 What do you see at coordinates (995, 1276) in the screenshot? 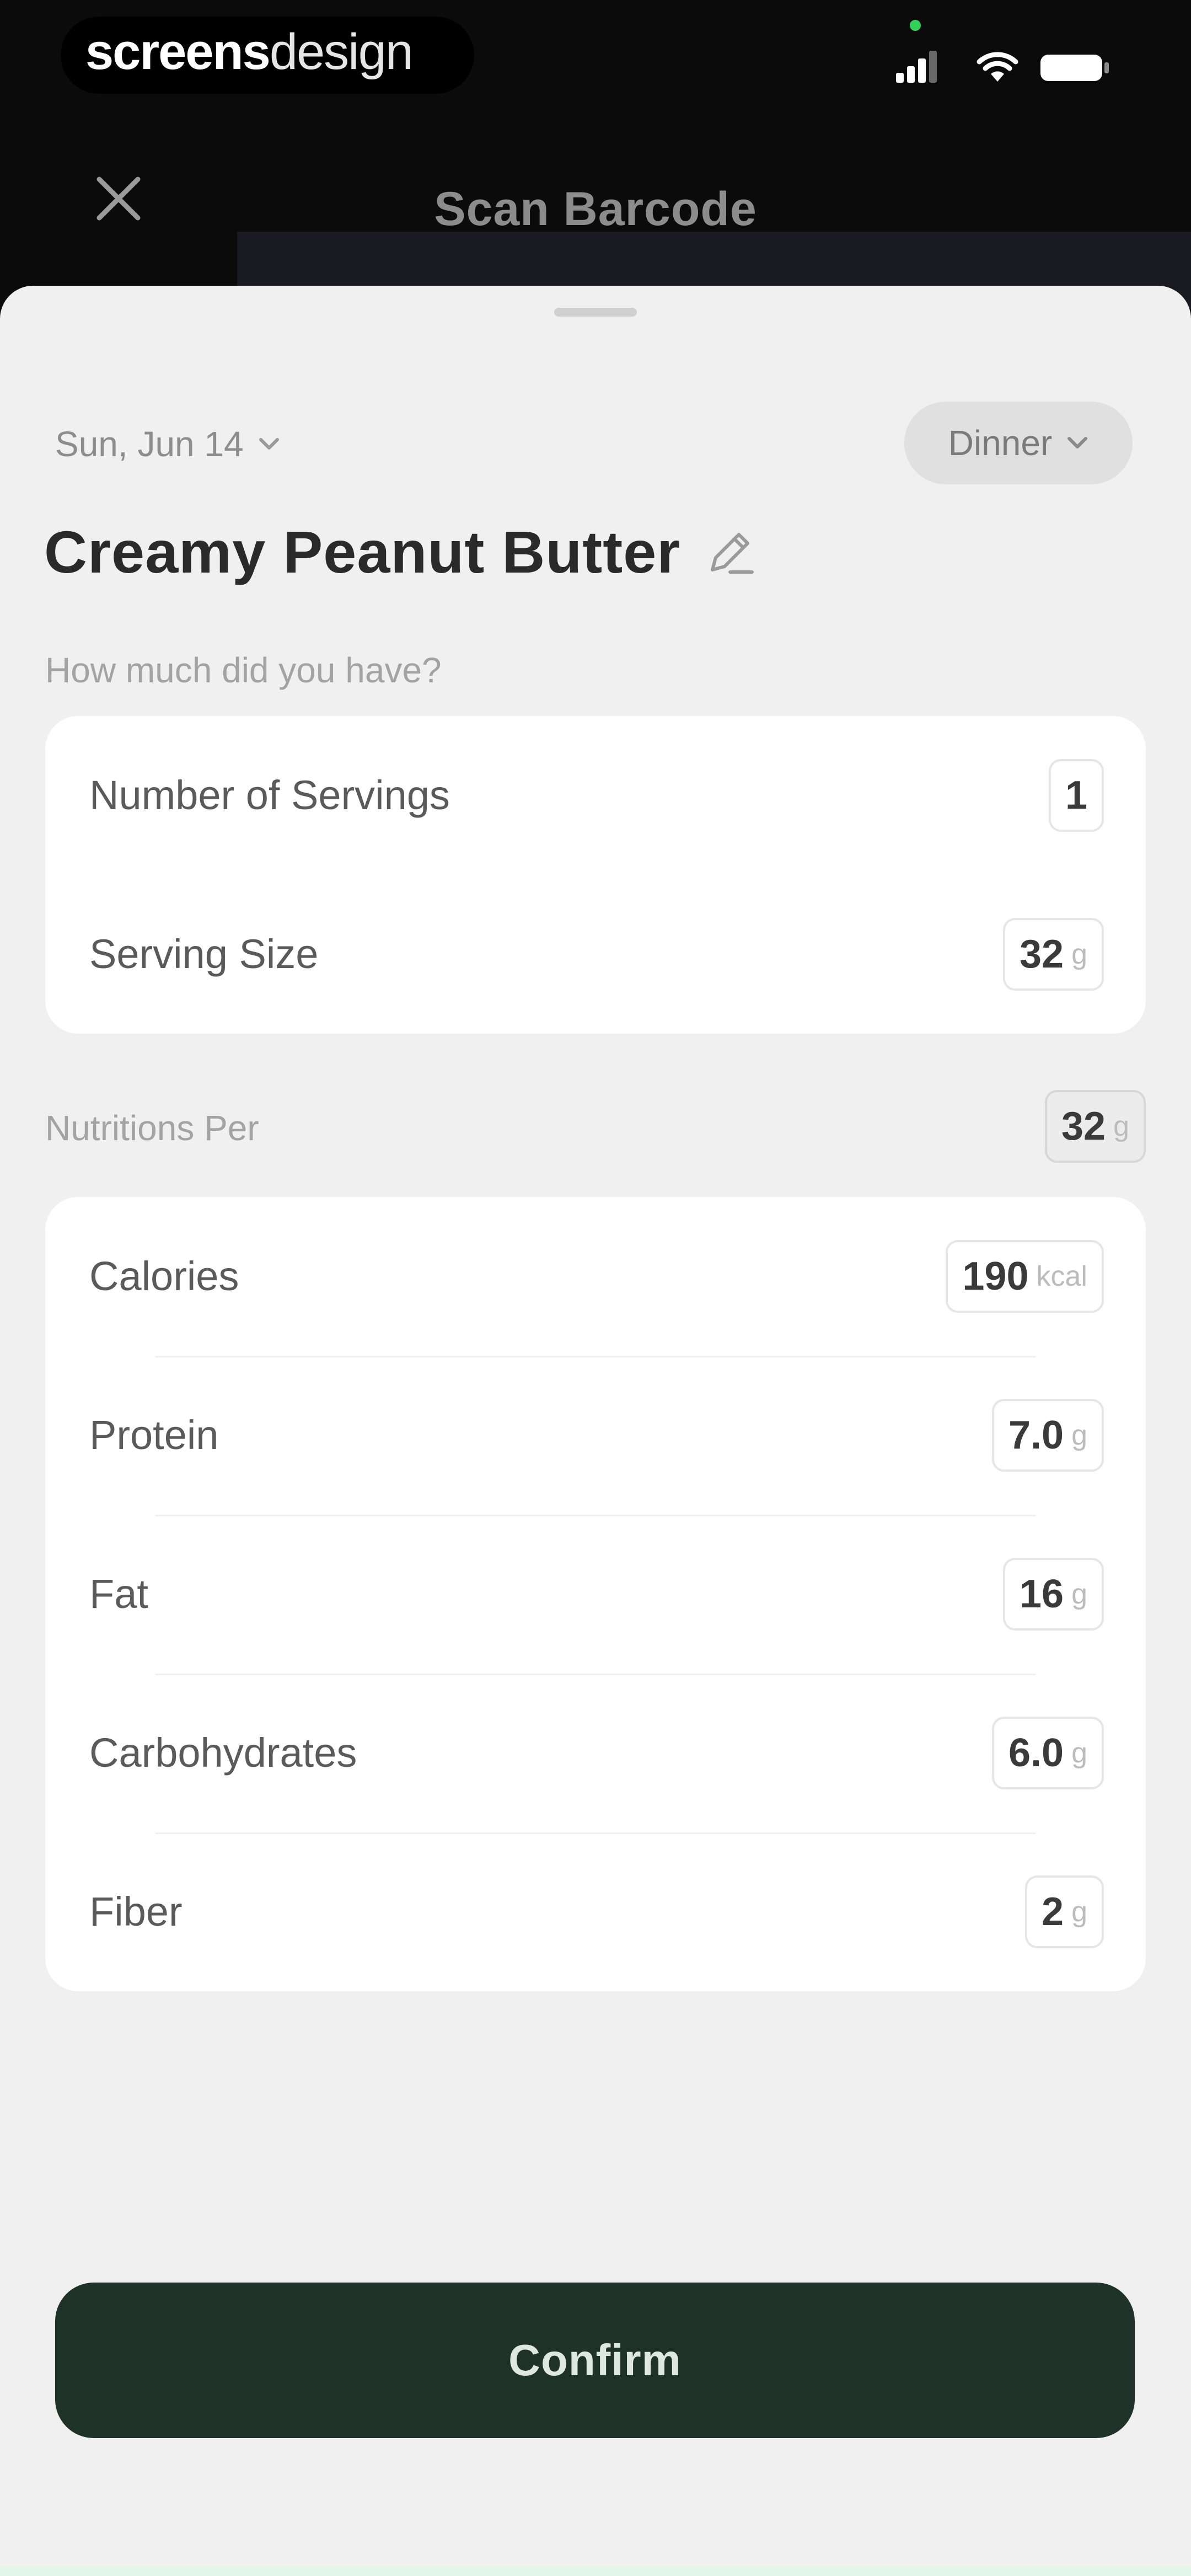
I see `nutrient-value: 190` at bounding box center [995, 1276].